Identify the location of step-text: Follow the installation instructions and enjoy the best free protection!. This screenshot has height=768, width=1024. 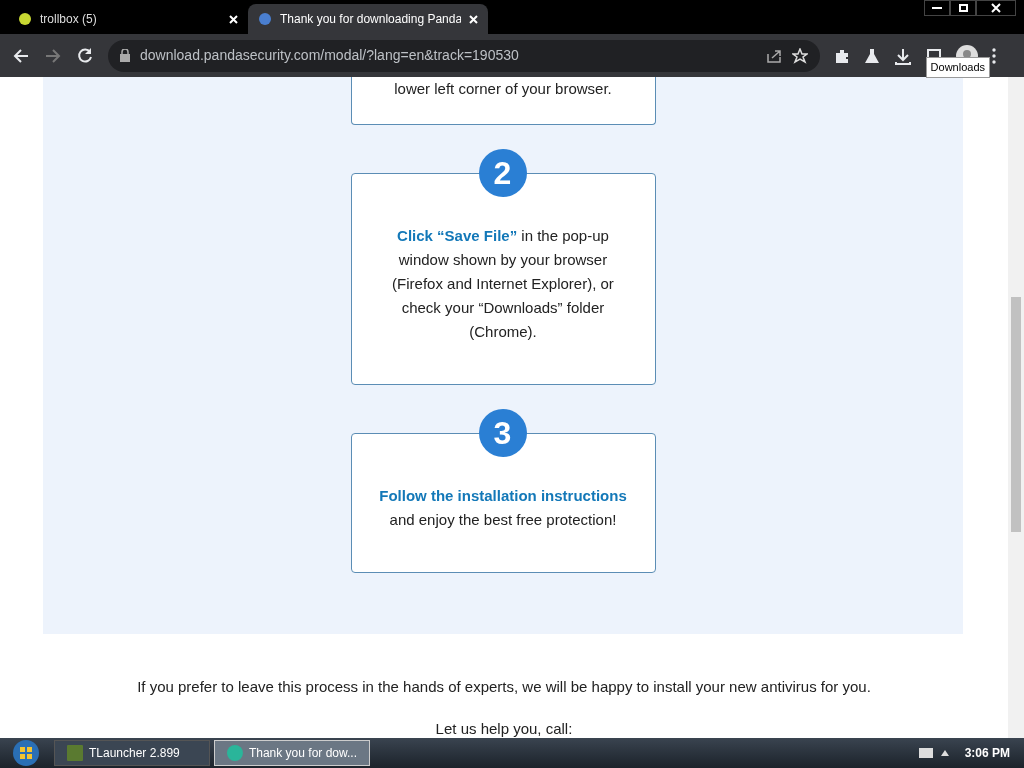
(503, 508).